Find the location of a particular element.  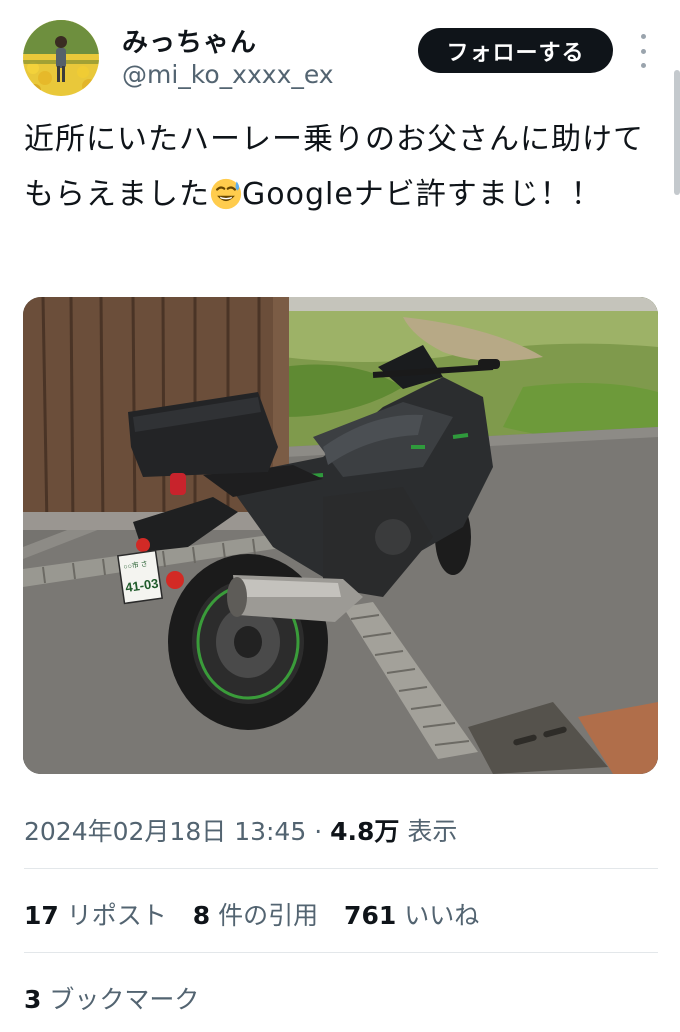

sweat-smile-emoji is located at coordinates (226, 194).